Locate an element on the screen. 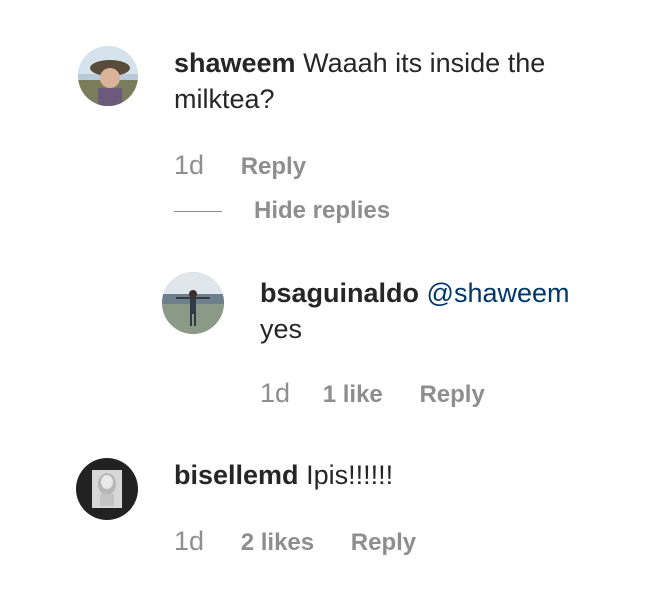  comment-meta: 1d 2 likes Reply is located at coordinates (295, 542).